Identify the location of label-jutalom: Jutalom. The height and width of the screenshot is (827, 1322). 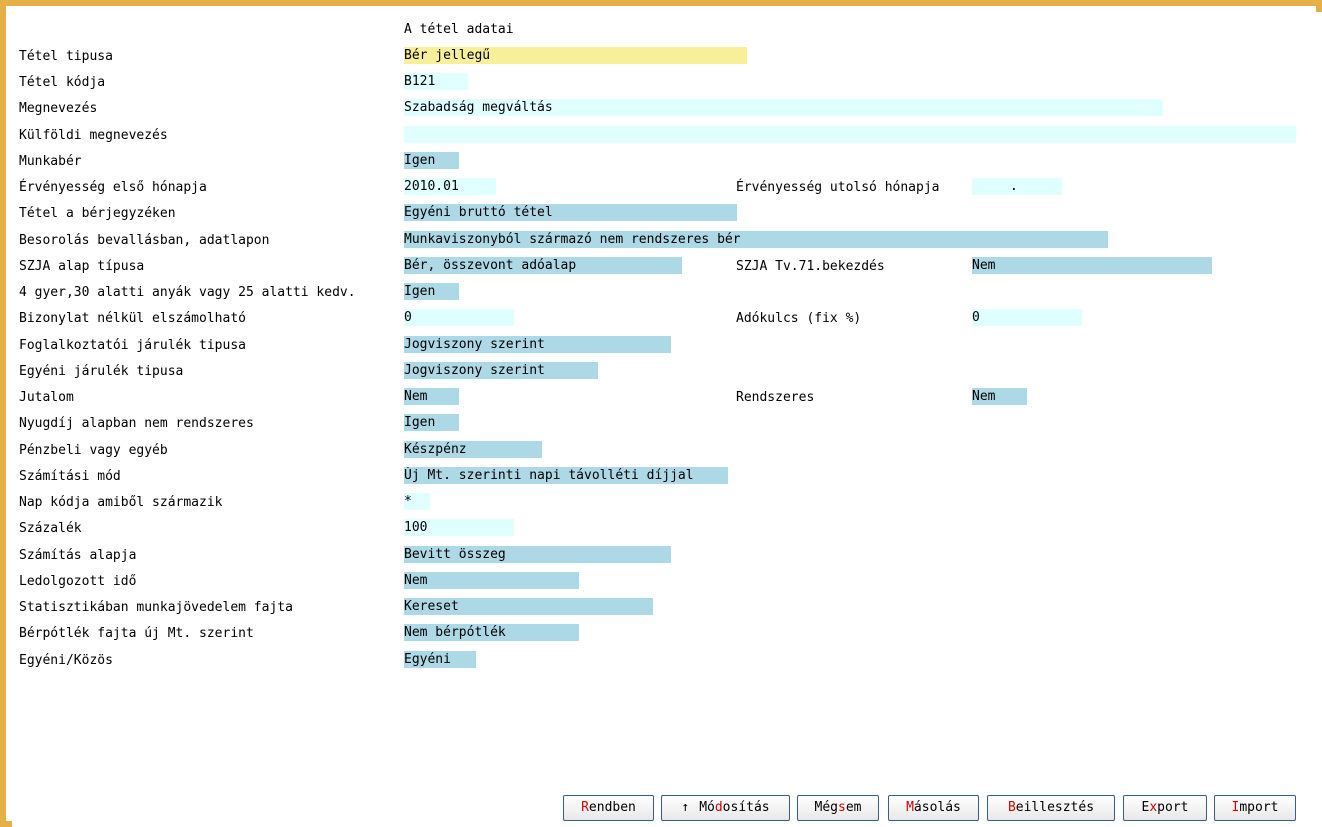
(46, 397).